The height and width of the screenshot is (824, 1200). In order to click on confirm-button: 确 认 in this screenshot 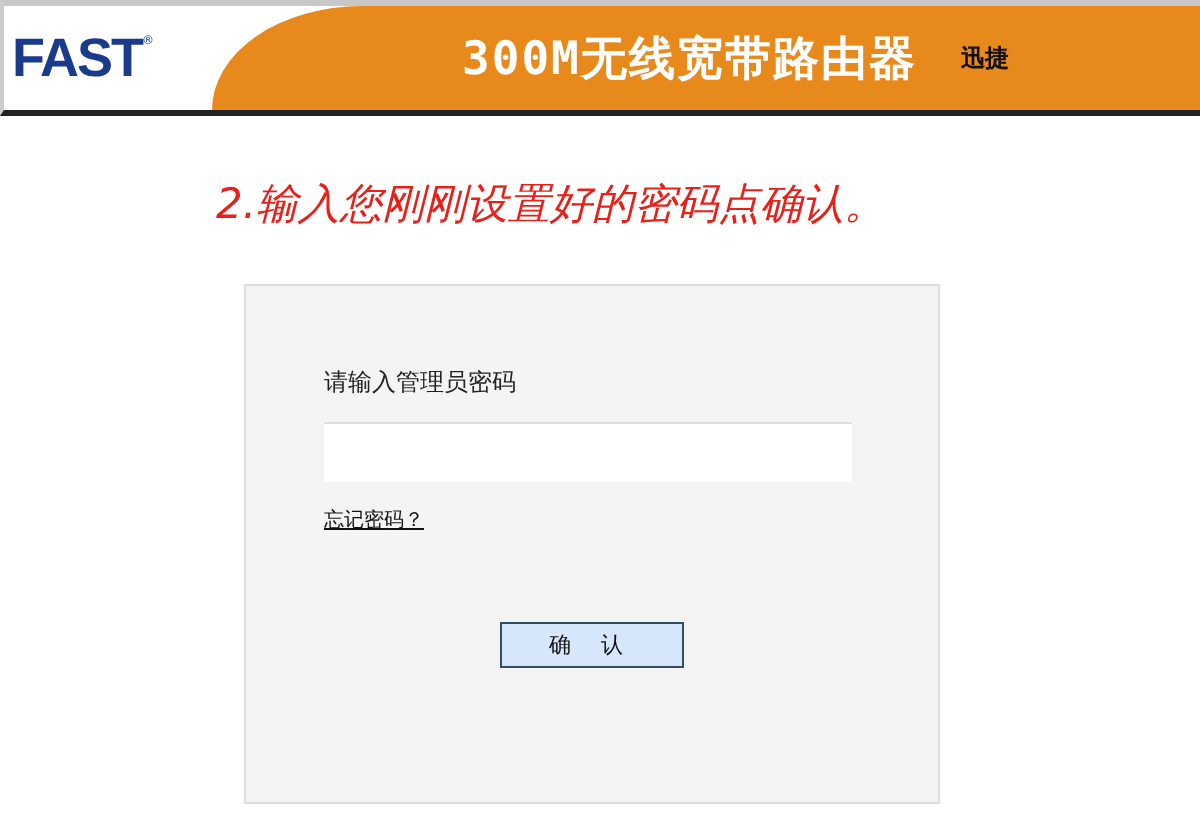, I will do `click(592, 645)`.